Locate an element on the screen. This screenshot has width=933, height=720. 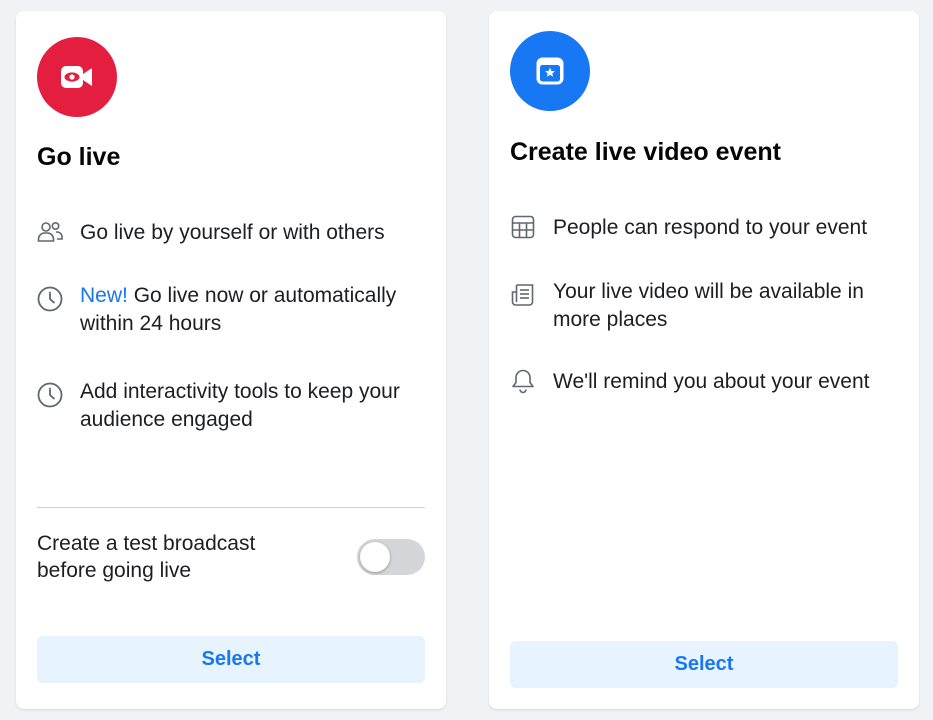
divider is located at coordinates (231, 507).